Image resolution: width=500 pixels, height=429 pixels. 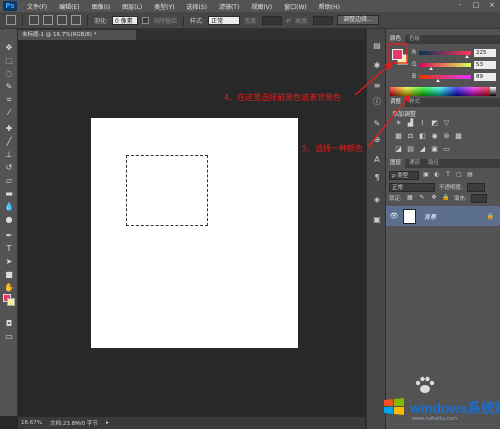 I want to click on paw-logo-icon, so click(x=425, y=384).